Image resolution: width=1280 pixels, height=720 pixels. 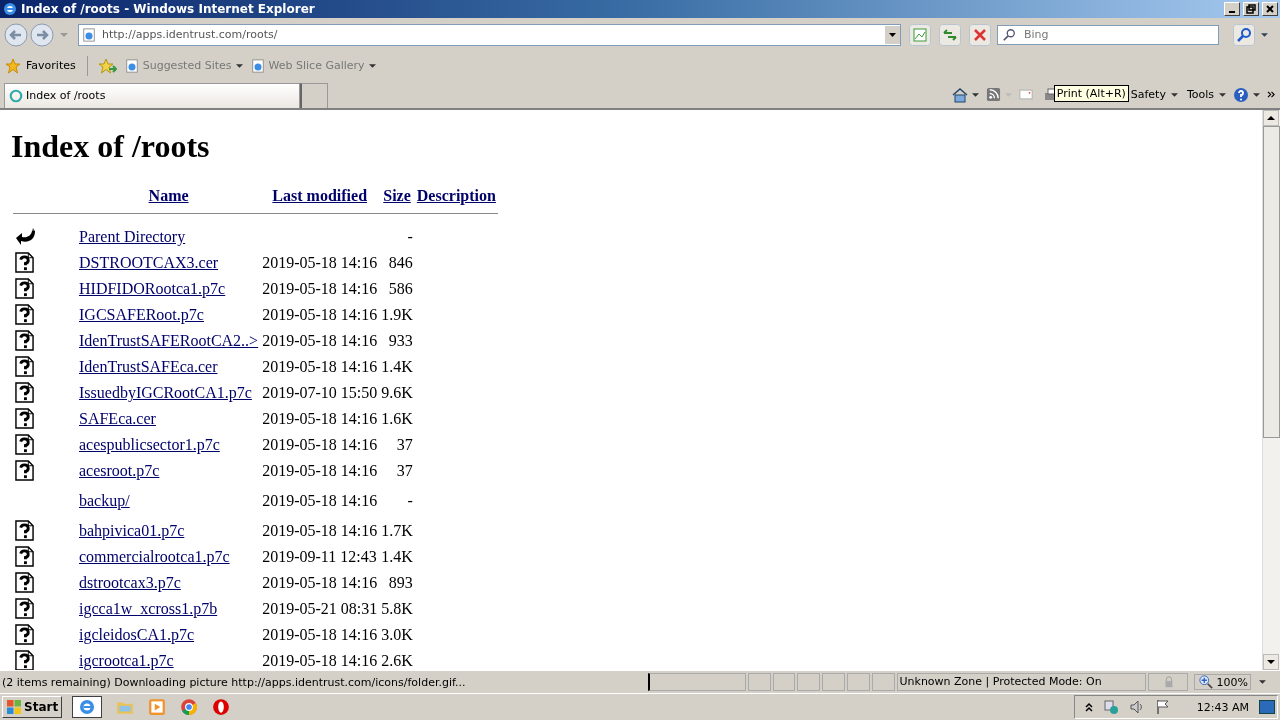 I want to click on file-size: 5.8K, so click(x=397, y=608).